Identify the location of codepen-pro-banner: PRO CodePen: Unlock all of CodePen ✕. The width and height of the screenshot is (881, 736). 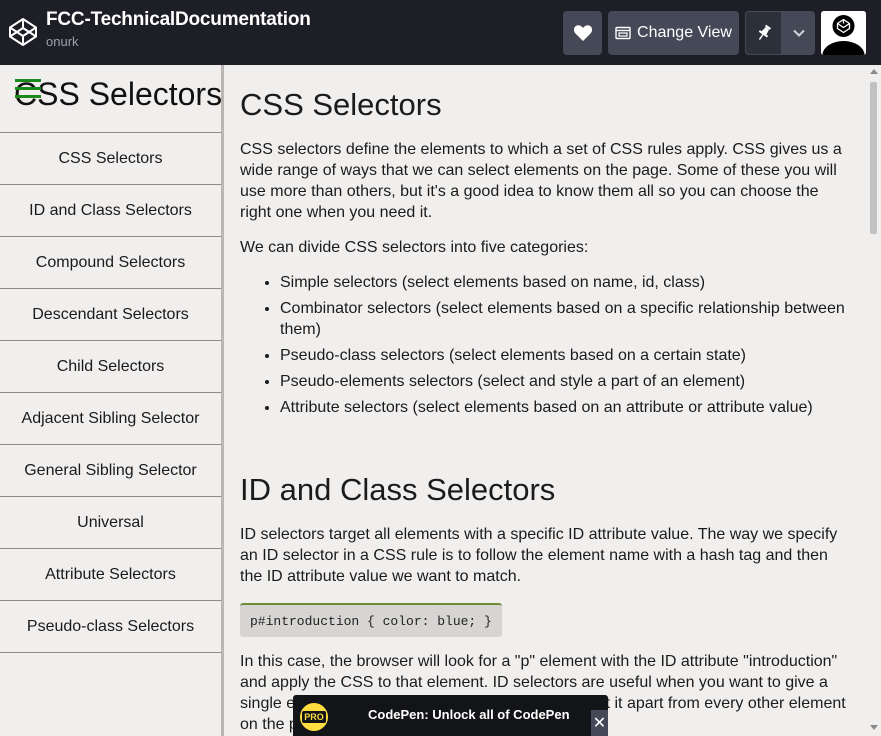
(450, 715).